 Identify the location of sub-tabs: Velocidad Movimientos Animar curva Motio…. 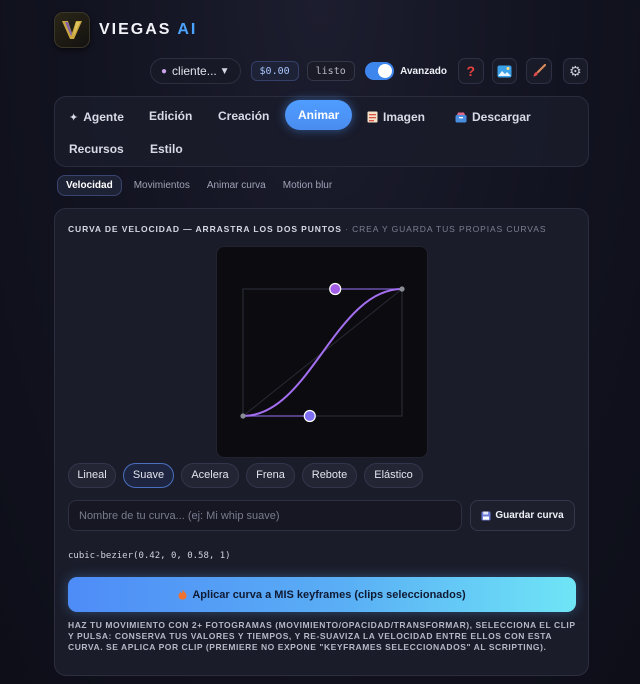
(203, 185).